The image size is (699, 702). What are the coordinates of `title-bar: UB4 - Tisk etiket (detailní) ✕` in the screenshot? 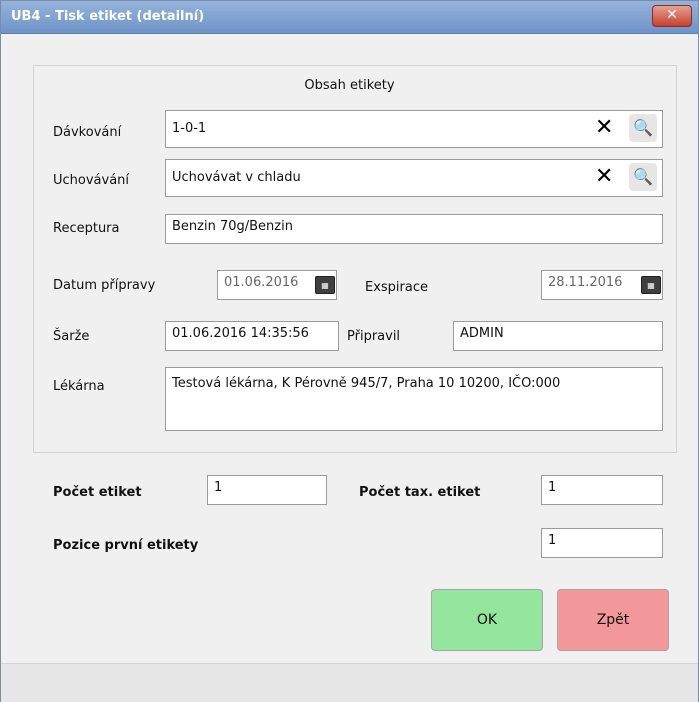 It's located at (349, 17).